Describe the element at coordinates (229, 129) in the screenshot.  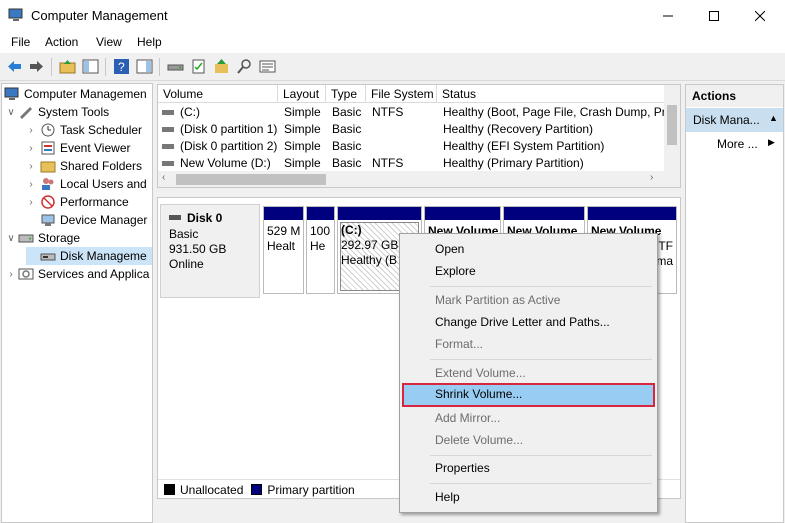
I see `cell-volume: (Disk 0 partition 1)` at that location.